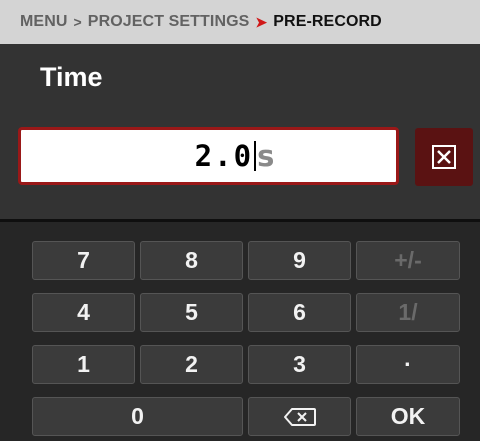  I want to click on backspace-button, so click(299, 416).